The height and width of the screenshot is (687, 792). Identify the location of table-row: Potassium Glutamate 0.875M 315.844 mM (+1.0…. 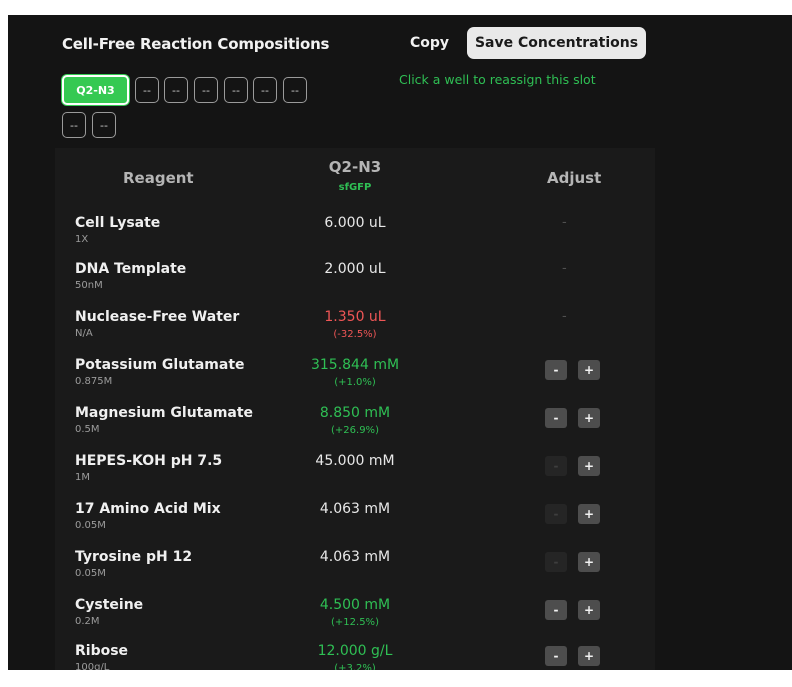
(400, 381).